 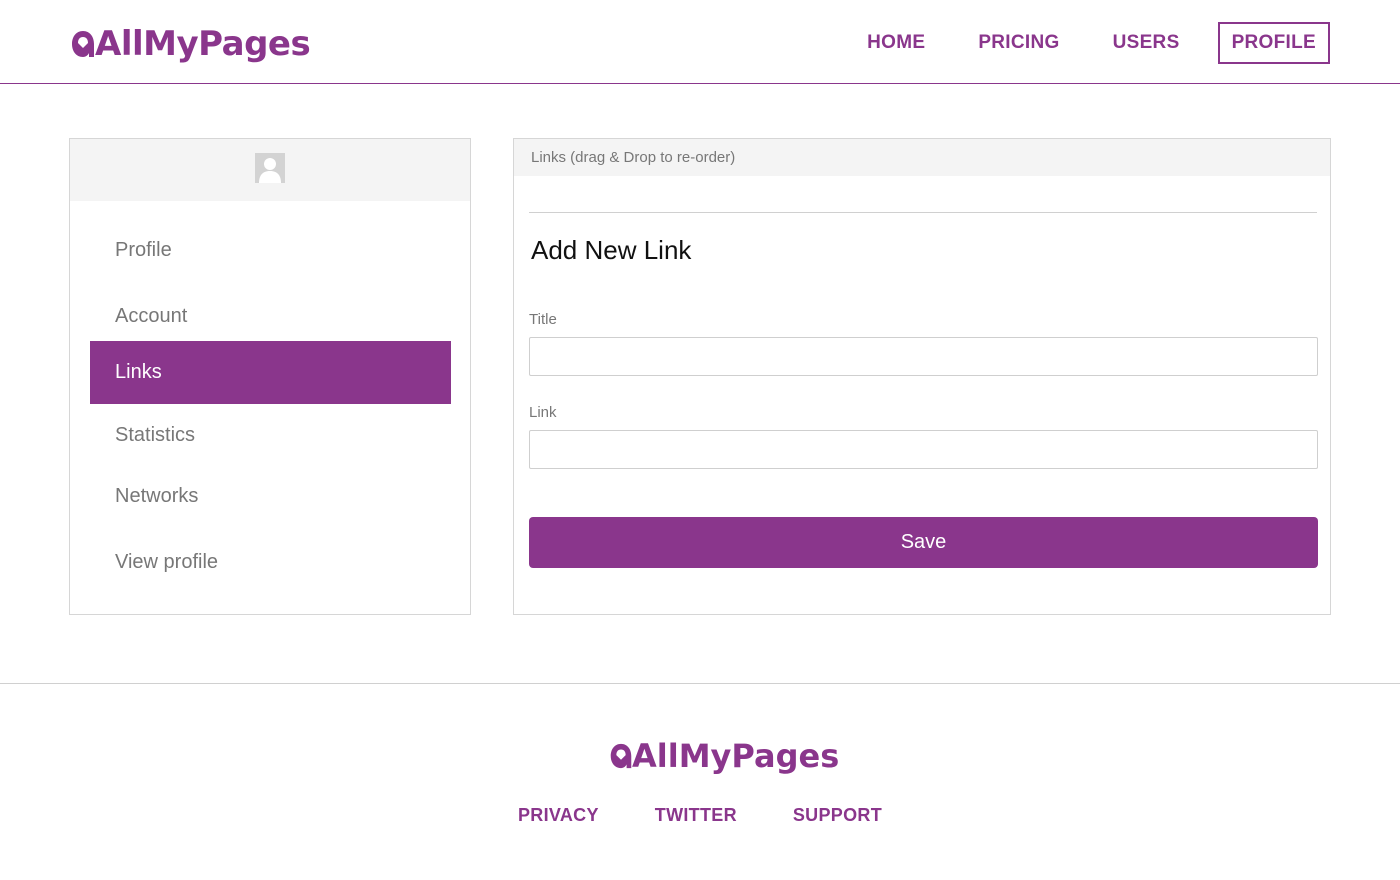 What do you see at coordinates (270, 562) in the screenshot?
I see `sidebar-item-view-profile: View profile` at bounding box center [270, 562].